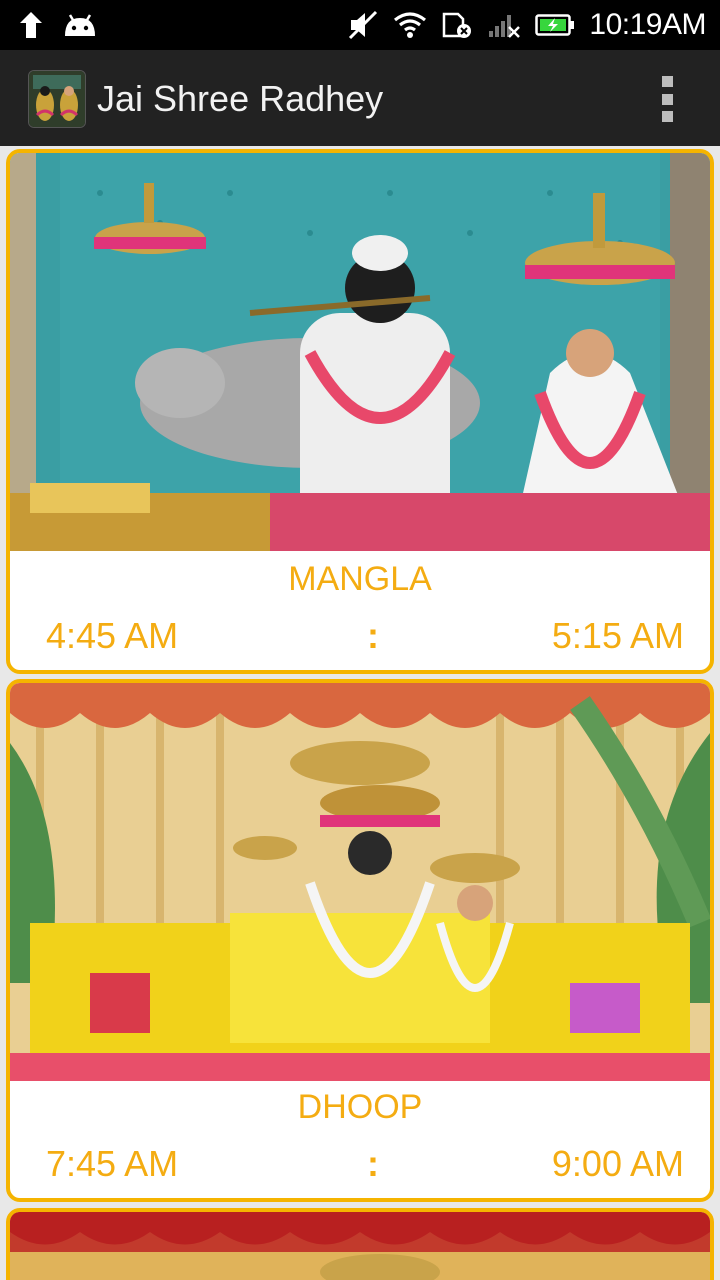 This screenshot has width=720, height=1280. What do you see at coordinates (112, 635) in the screenshot?
I see `darshan-start-time: 4:45 AM` at bounding box center [112, 635].